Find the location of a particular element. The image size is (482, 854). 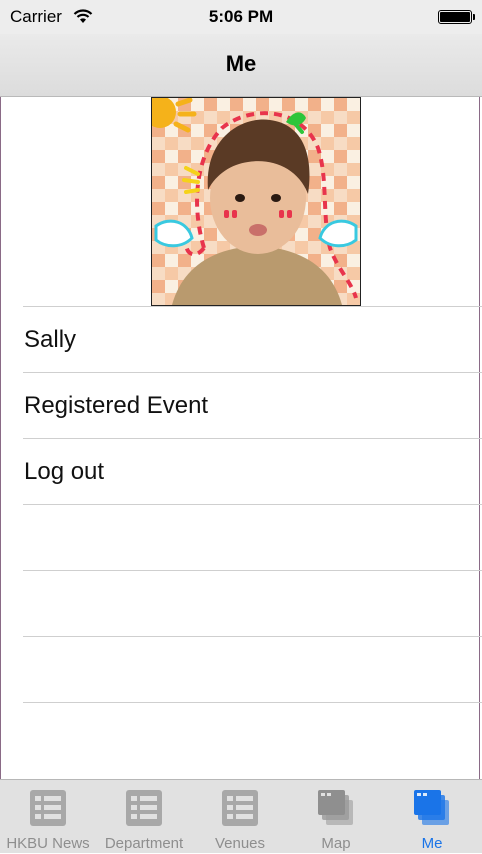

status-time: 5:06 PM is located at coordinates (241, 16).